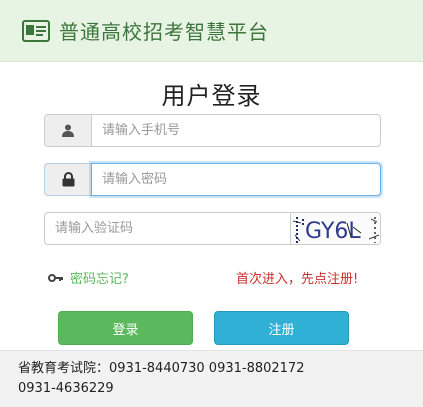  What do you see at coordinates (297, 277) in the screenshot?
I see `register-prompt-link: 首次进入，先点注册!` at bounding box center [297, 277].